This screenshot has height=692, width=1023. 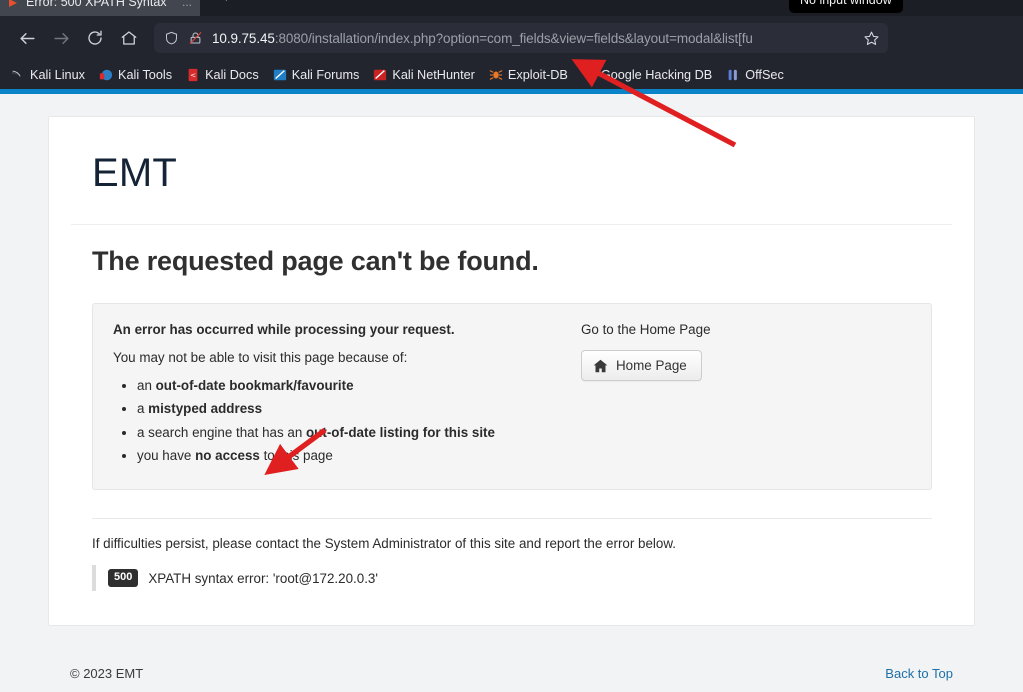 I want to click on tab-title: Error: 500 XPATH Syntax, so click(x=96, y=4).